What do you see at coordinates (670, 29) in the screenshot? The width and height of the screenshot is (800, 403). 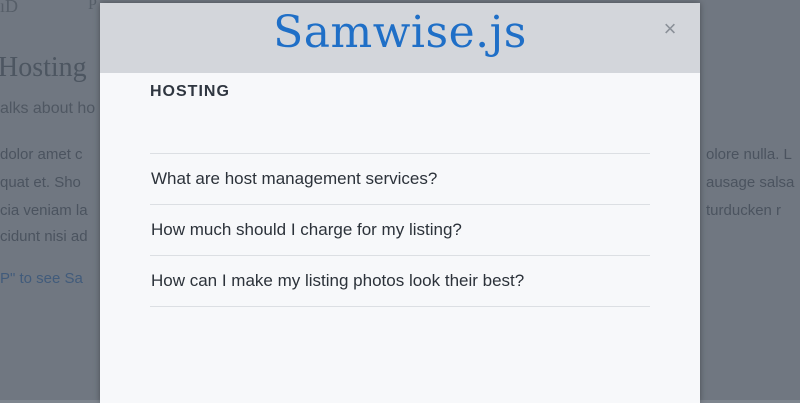 I see `close-icon: ×` at bounding box center [670, 29].